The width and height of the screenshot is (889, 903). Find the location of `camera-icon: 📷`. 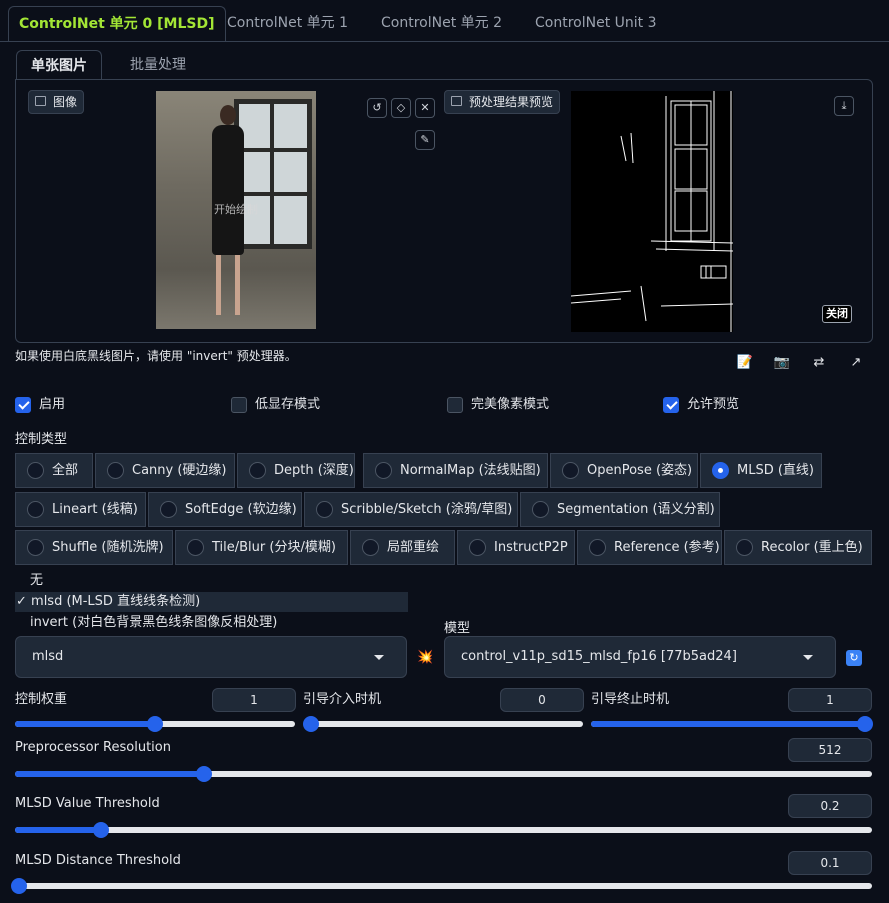

camera-icon: 📷 is located at coordinates (782, 363).